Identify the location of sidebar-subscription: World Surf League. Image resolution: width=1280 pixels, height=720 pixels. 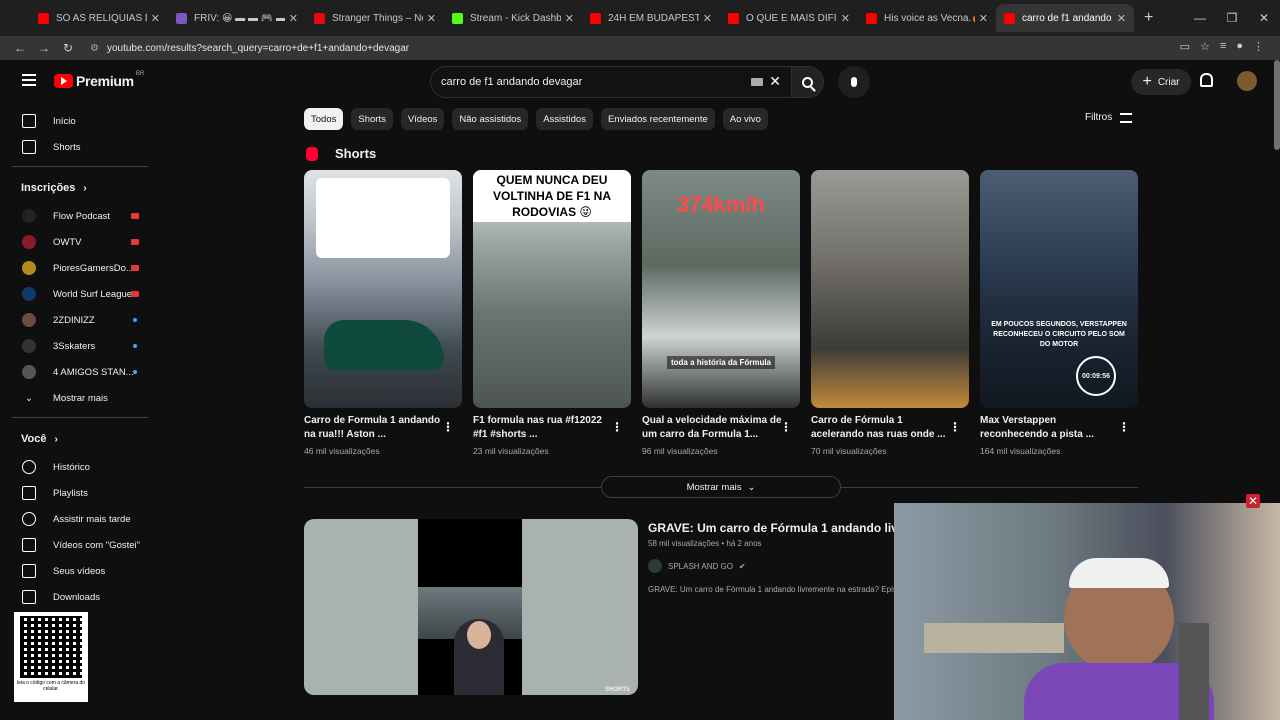
(80, 294).